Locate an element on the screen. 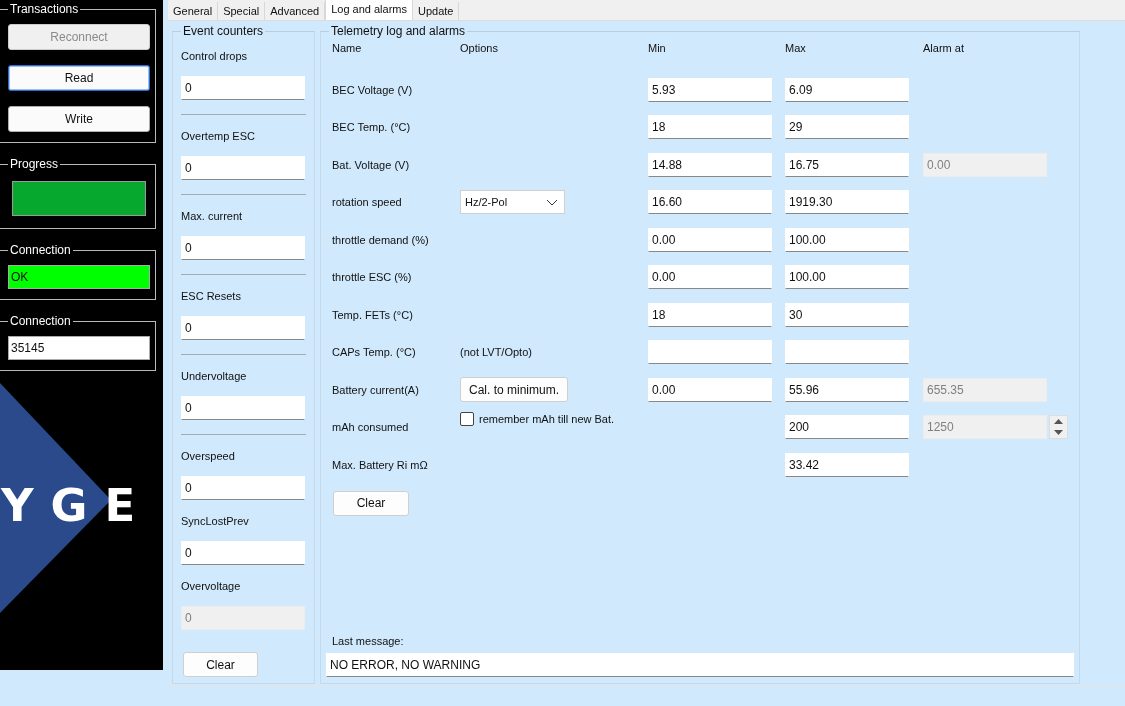 This screenshot has width=1125, height=706. row-label: Max. Battery Ri mΩ is located at coordinates (380, 465).